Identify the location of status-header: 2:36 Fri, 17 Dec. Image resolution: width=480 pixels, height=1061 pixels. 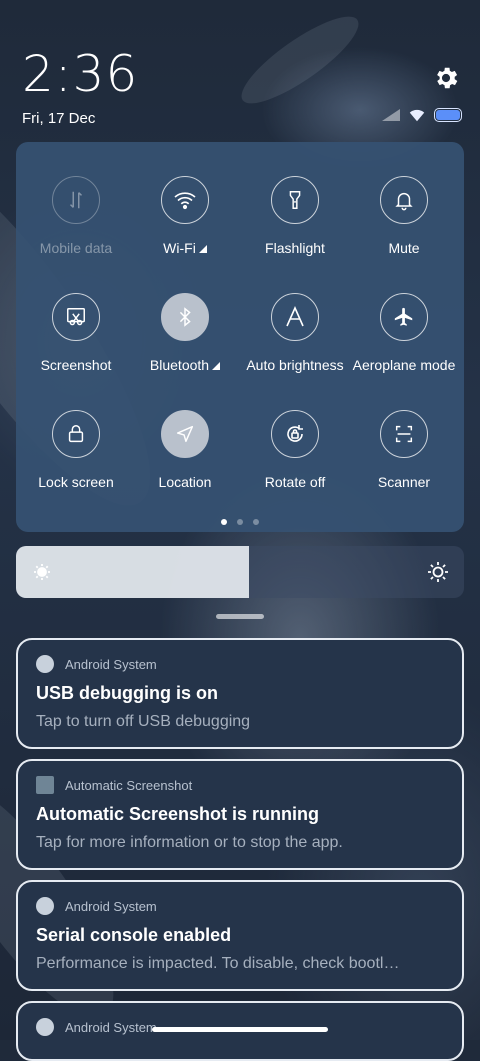
(80, 85).